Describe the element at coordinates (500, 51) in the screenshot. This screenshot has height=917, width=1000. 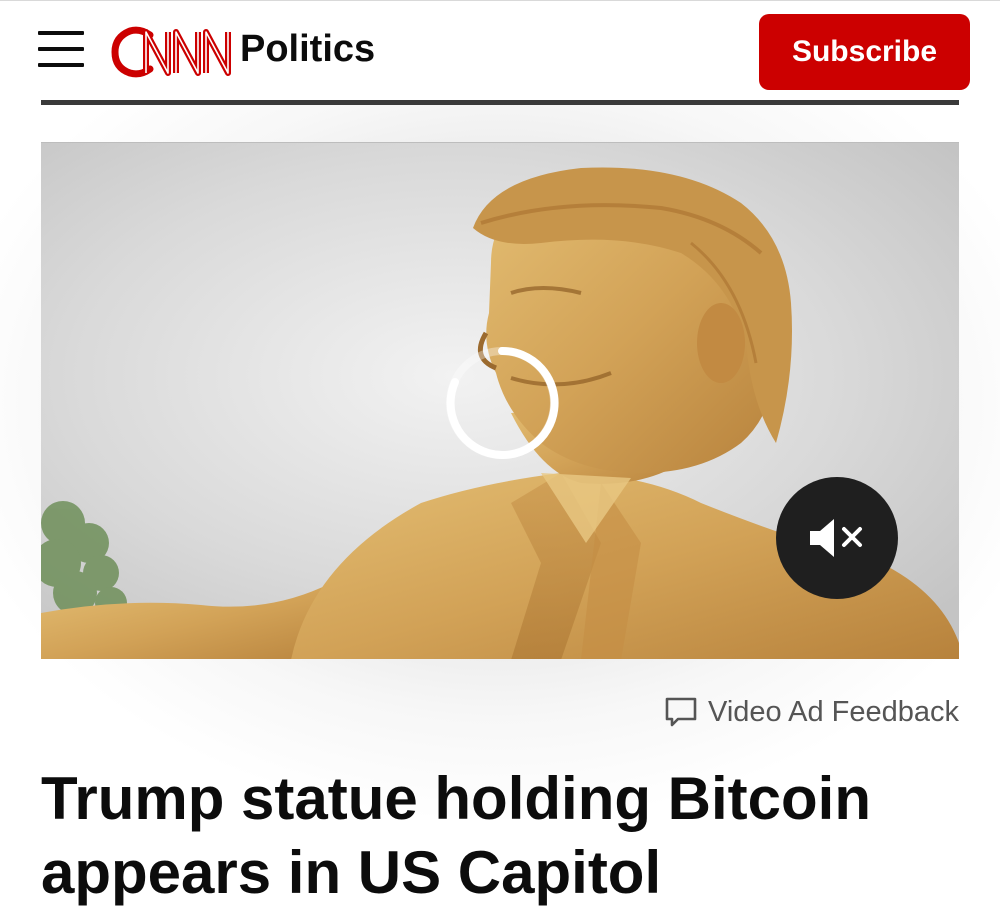
I see `site-header: Politics Subscribe` at that location.